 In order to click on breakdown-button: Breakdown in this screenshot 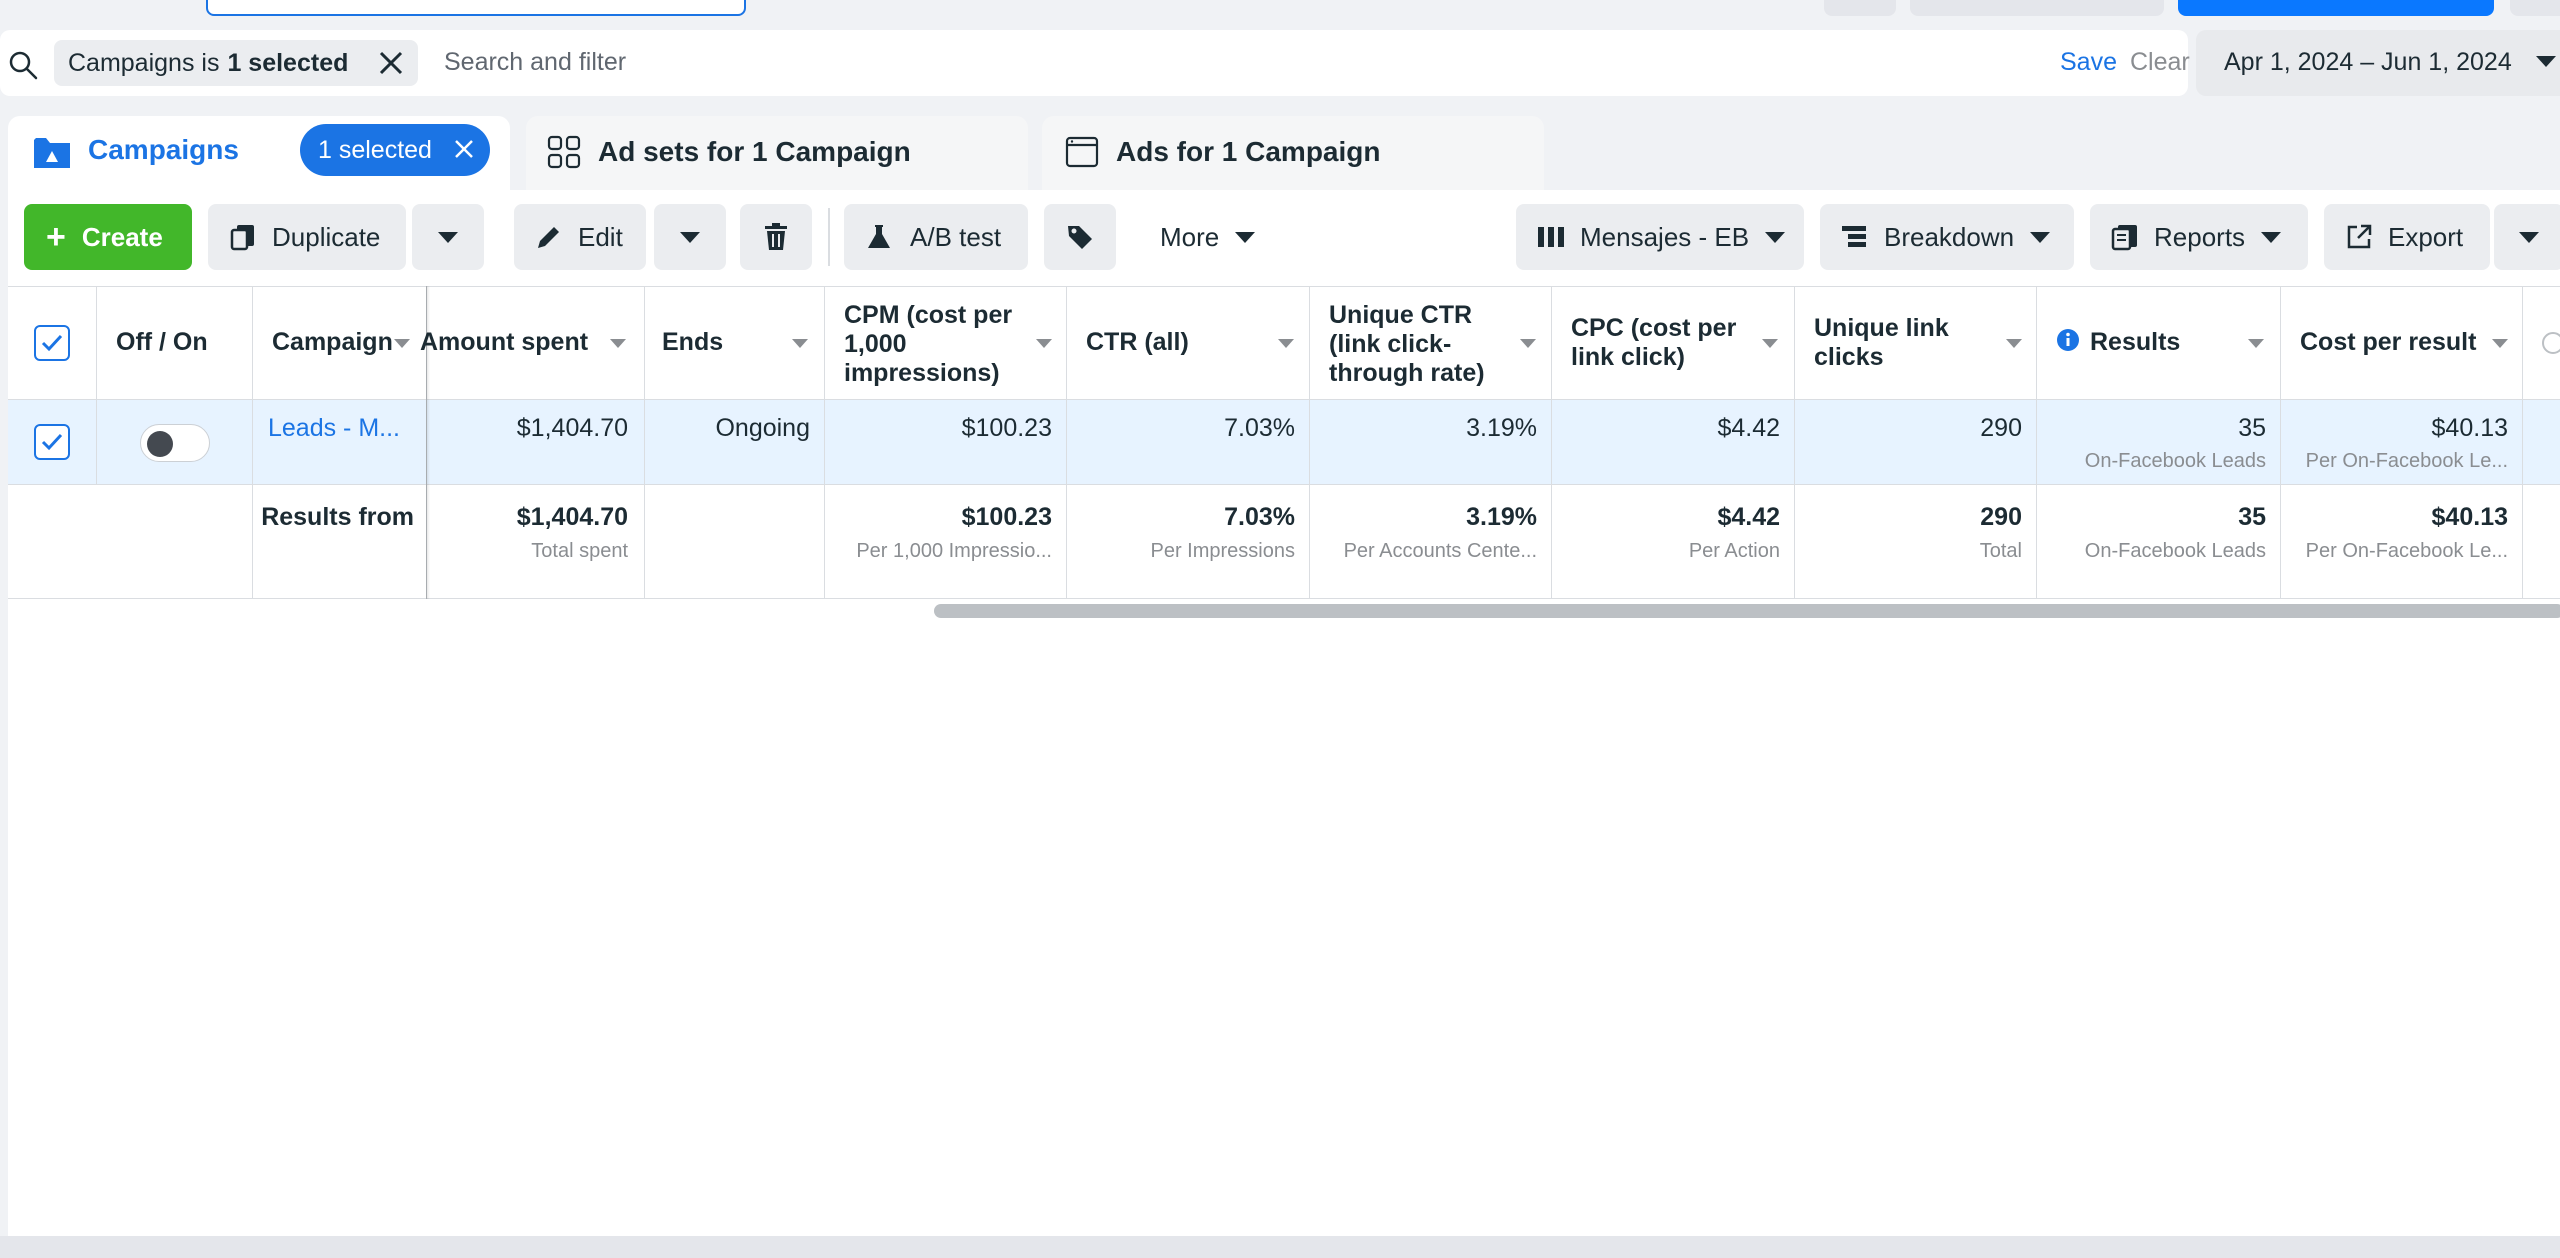, I will do `click(1947, 237)`.